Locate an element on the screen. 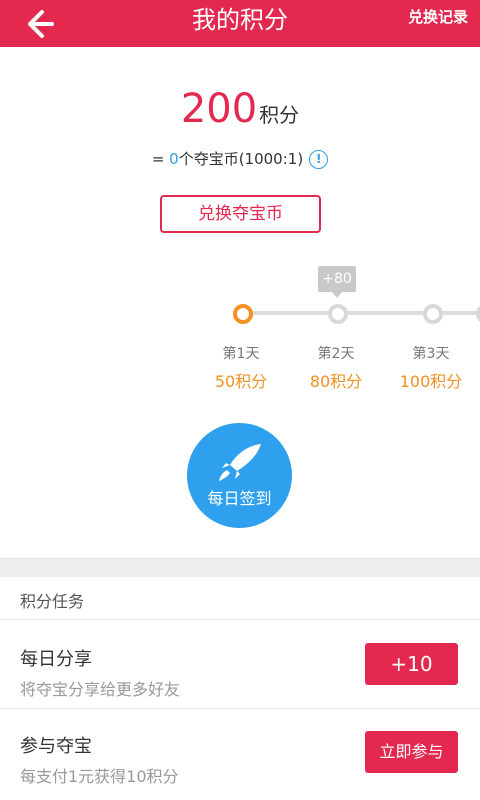 This screenshot has height=800, width=480. checkin-dot-day4 is located at coordinates (478, 314).